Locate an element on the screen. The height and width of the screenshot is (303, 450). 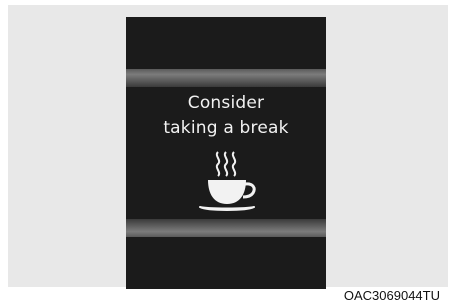
figure-code: OAC3069044TU is located at coordinates (391, 295).